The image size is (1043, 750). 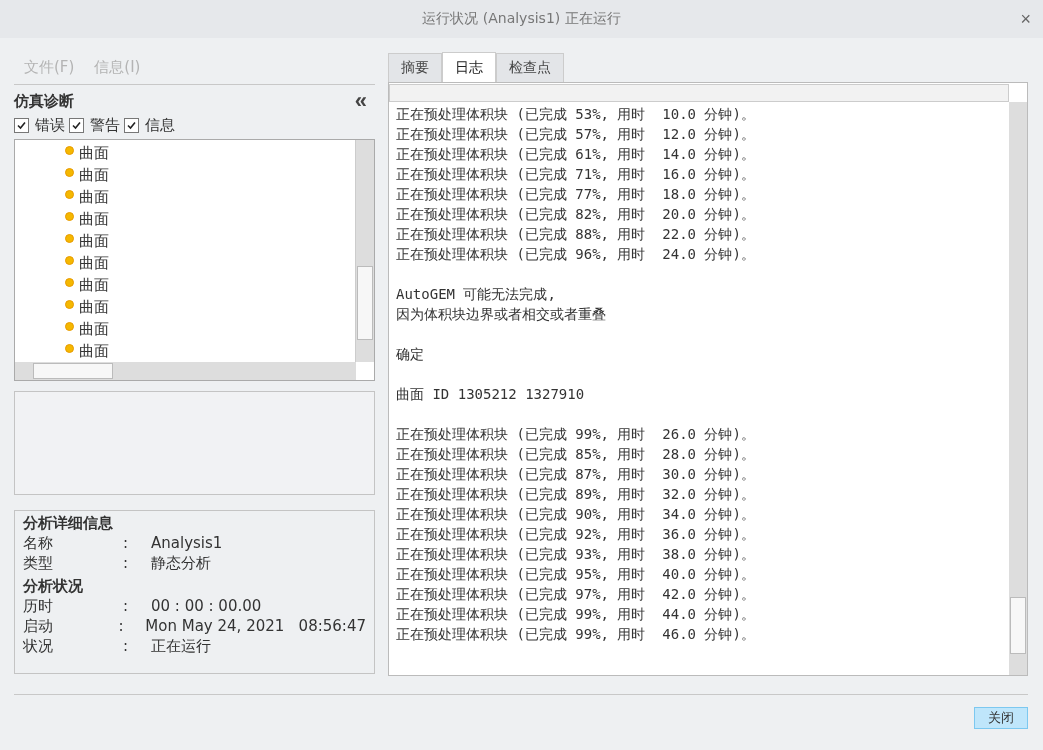 What do you see at coordinates (469, 67) in the screenshot?
I see `tab: 日志` at bounding box center [469, 67].